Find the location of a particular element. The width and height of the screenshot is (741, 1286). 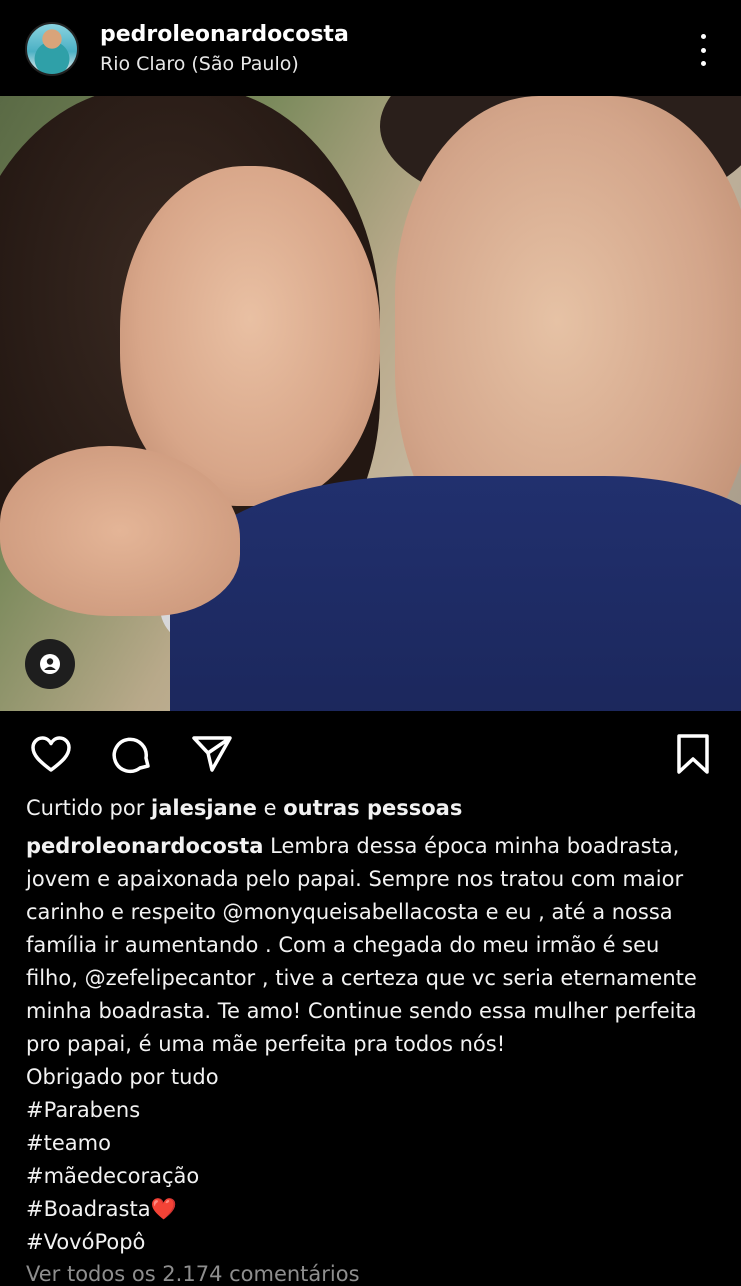

comment-icon is located at coordinates (131, 755).